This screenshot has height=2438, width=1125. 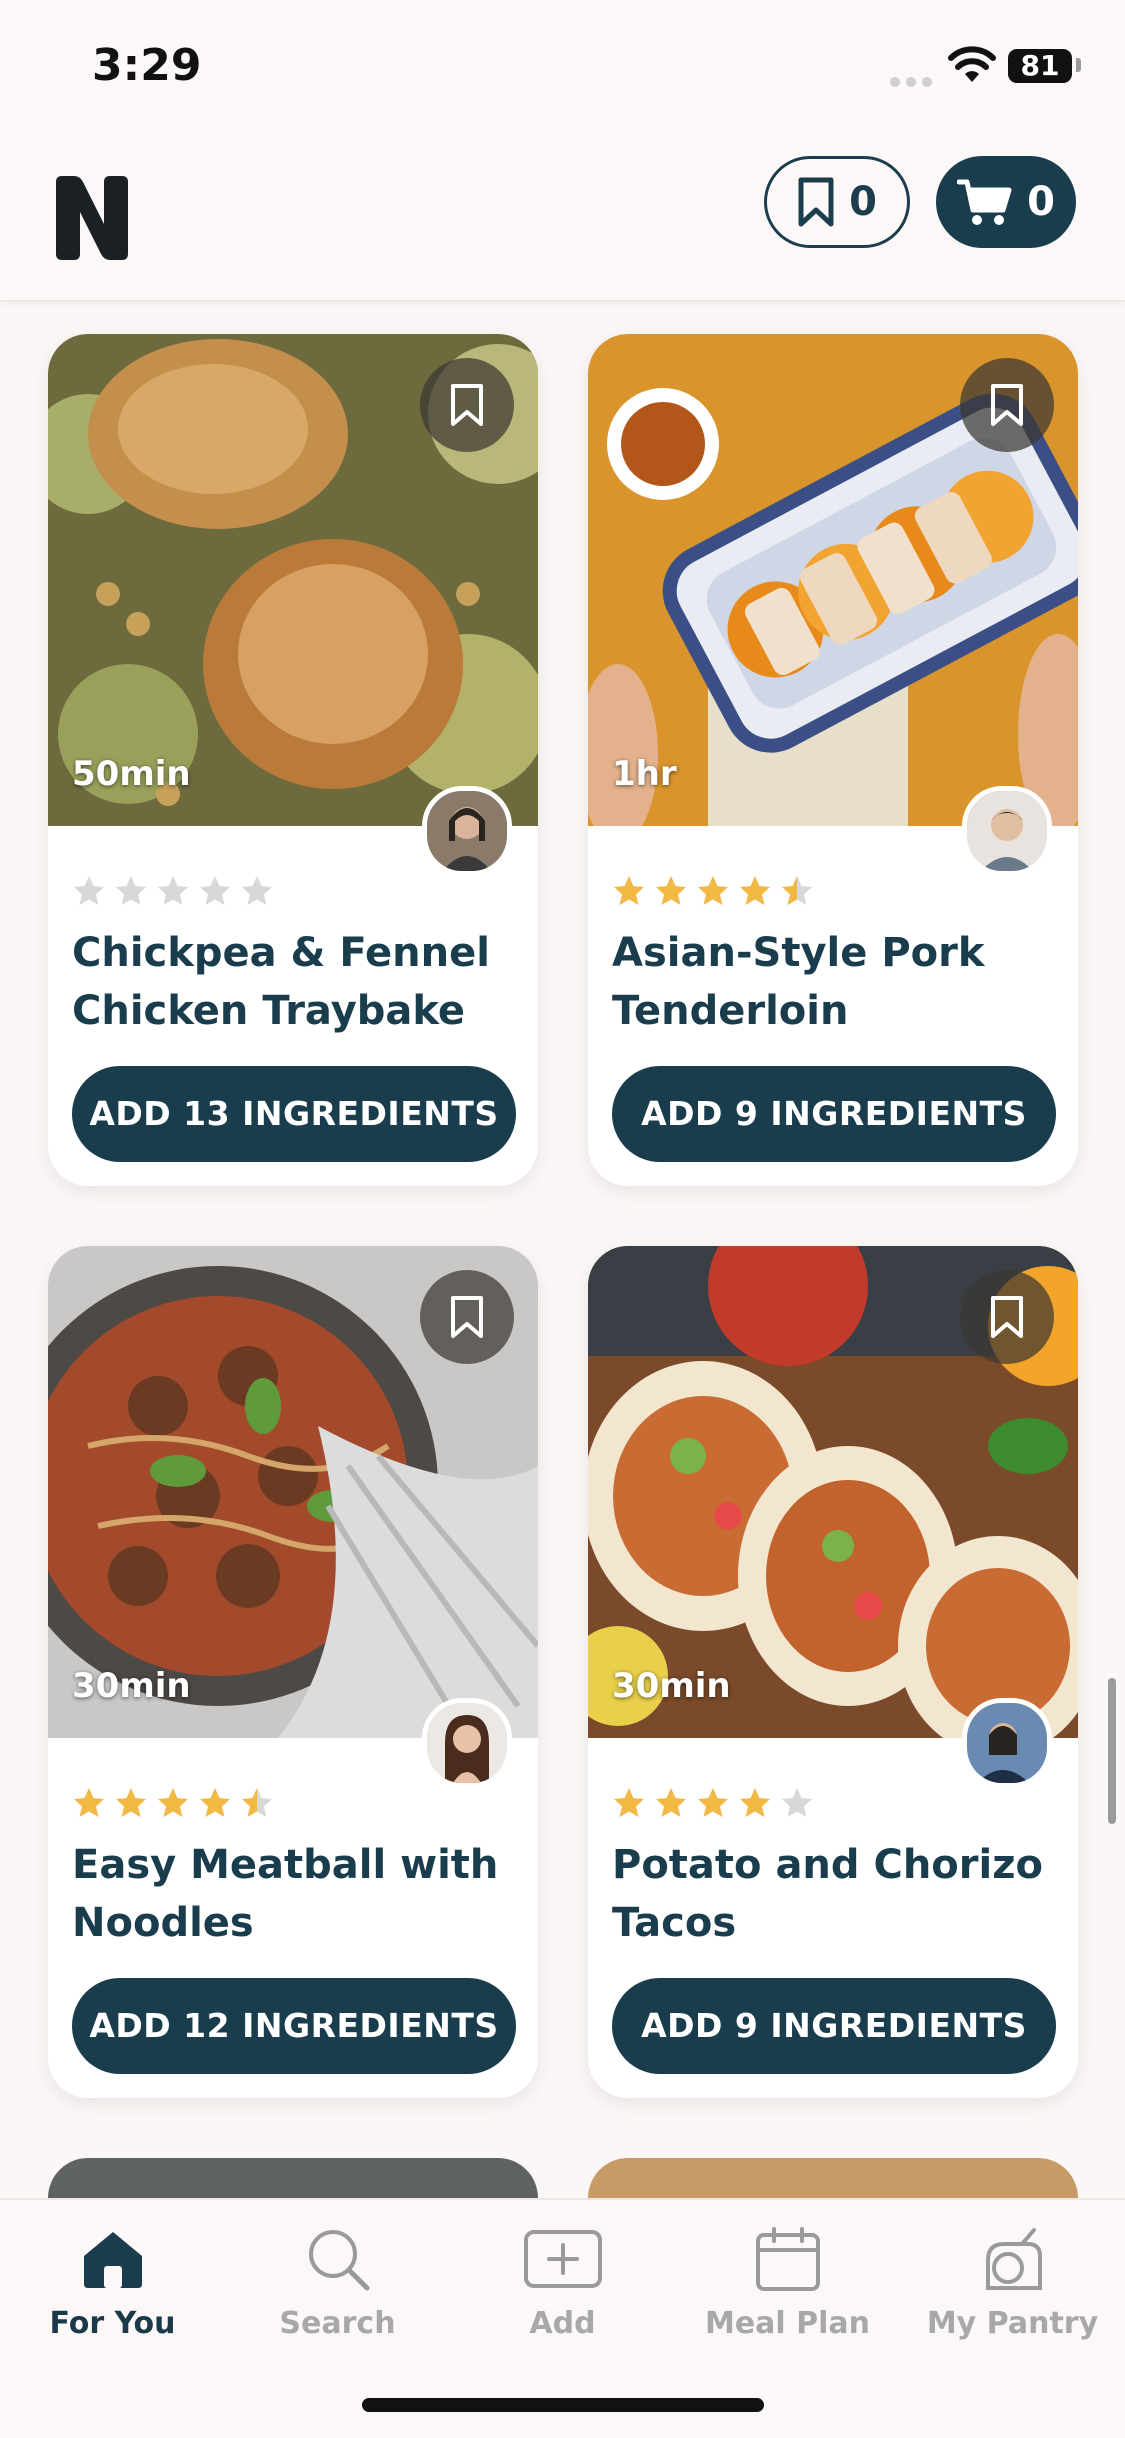 What do you see at coordinates (294, 1114) in the screenshot?
I see `add-ingredients-button: ADD 13 INGREDIENTS` at bounding box center [294, 1114].